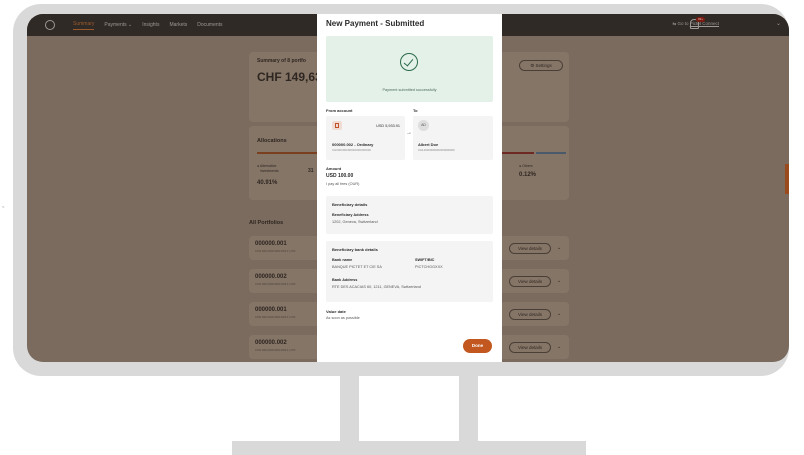 Image resolution: width=804 pixels, height=455 pixels. I want to click on check-icon, so click(408, 61).